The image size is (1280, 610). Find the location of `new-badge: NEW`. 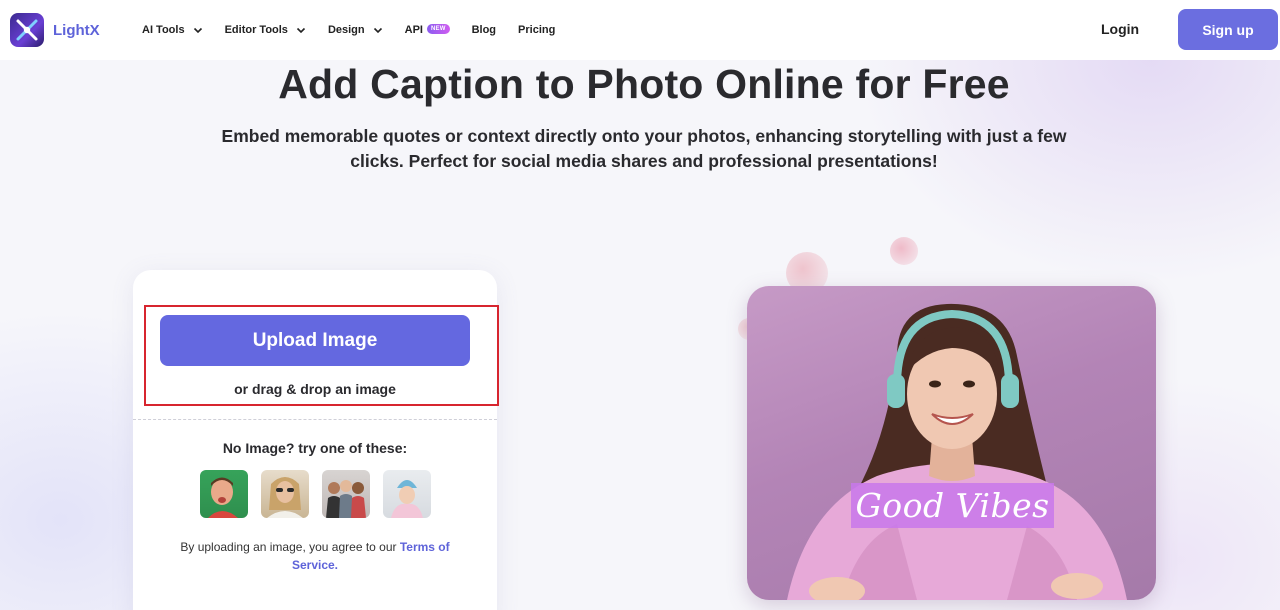

new-badge: NEW is located at coordinates (438, 29).